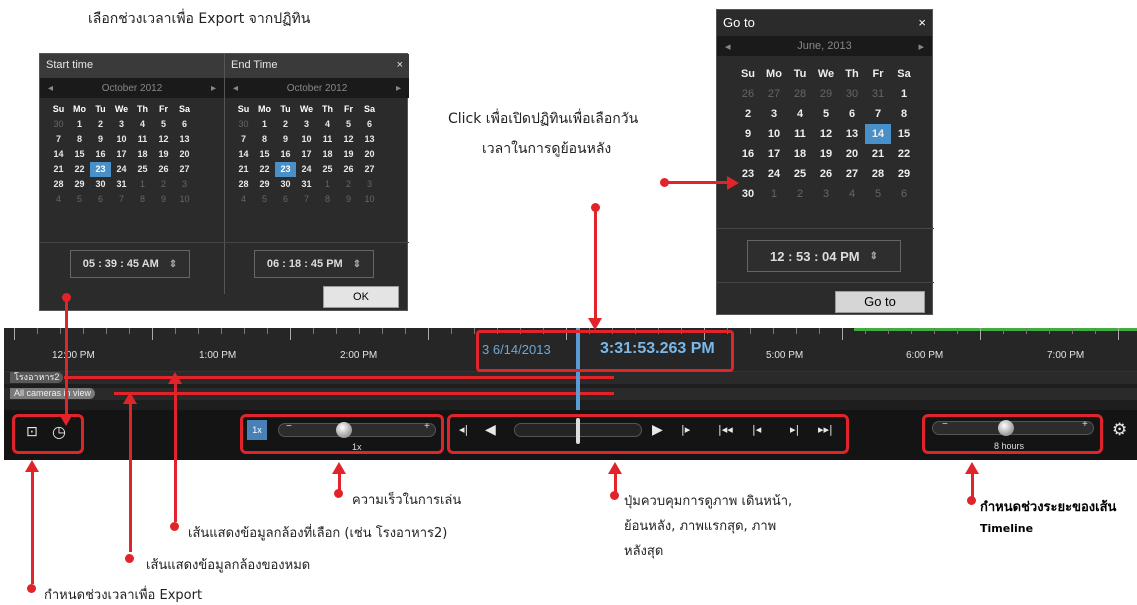 This screenshot has width=1137, height=605. I want to click on speed-slider, so click(357, 430).